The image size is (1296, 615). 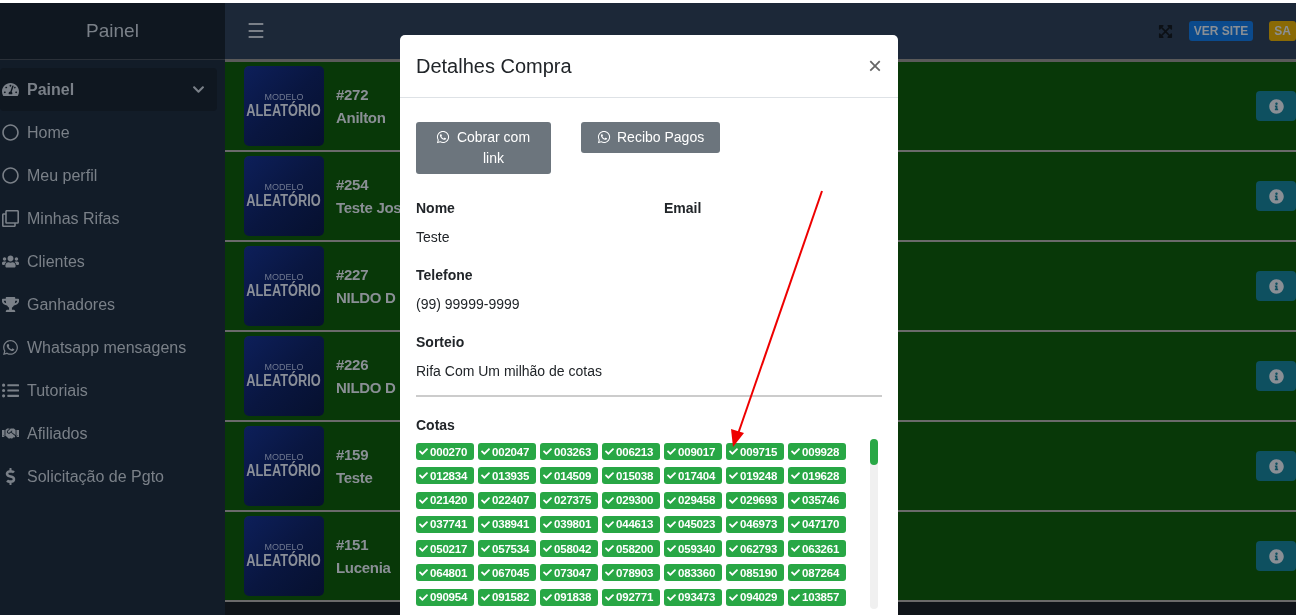 What do you see at coordinates (635, 524) in the screenshot?
I see `ticket-number: 044613` at bounding box center [635, 524].